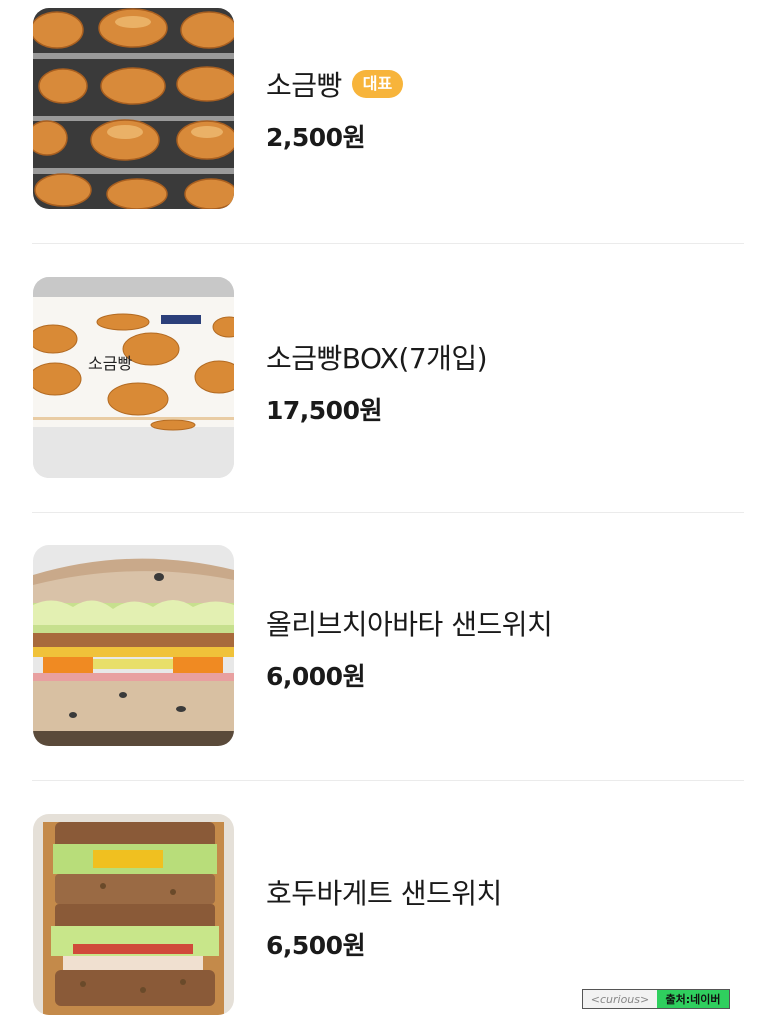  I want to click on item-name: 호두바게트 샌드위치, so click(384, 893).